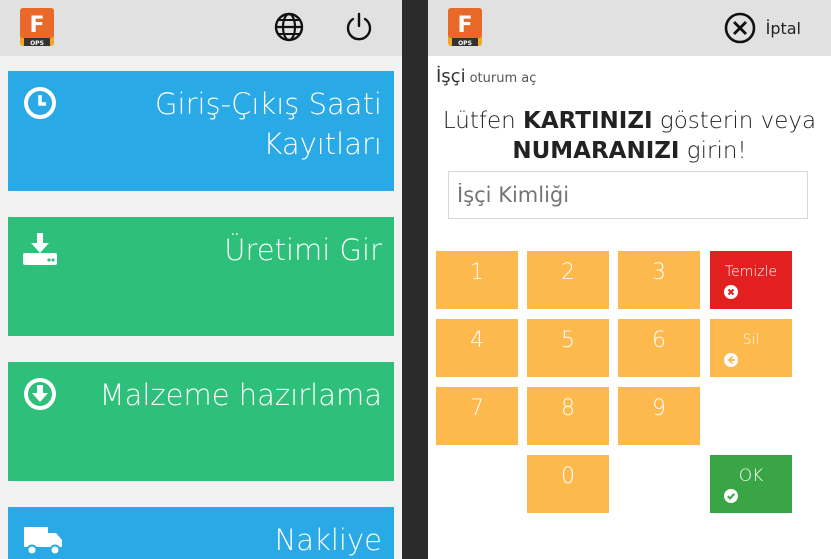 This screenshot has height=559, width=831. What do you see at coordinates (451, 76) in the screenshot?
I see `panel-title: İşçi` at bounding box center [451, 76].